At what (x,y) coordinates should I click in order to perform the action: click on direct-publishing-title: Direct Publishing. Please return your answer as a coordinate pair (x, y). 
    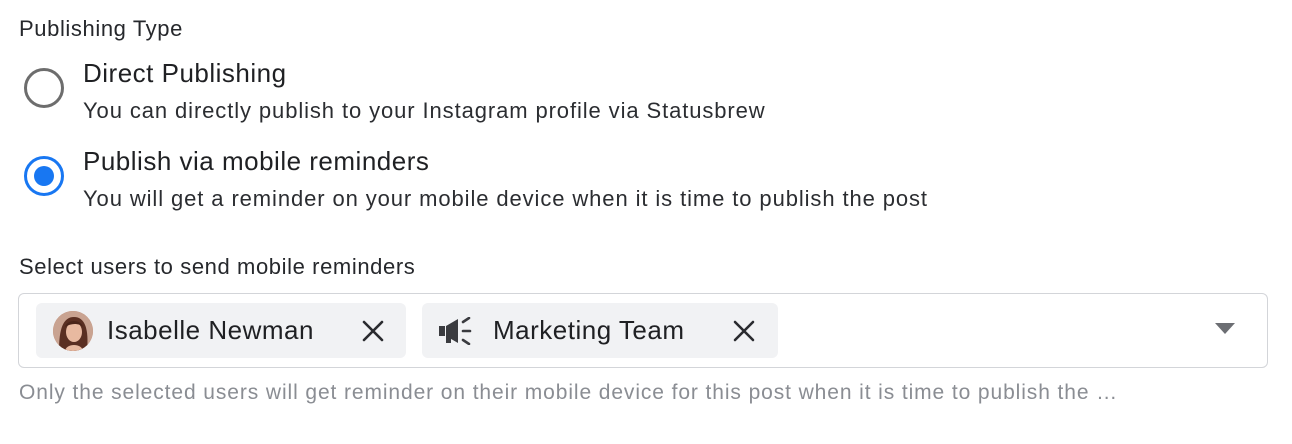
    Looking at the image, I should click on (185, 73).